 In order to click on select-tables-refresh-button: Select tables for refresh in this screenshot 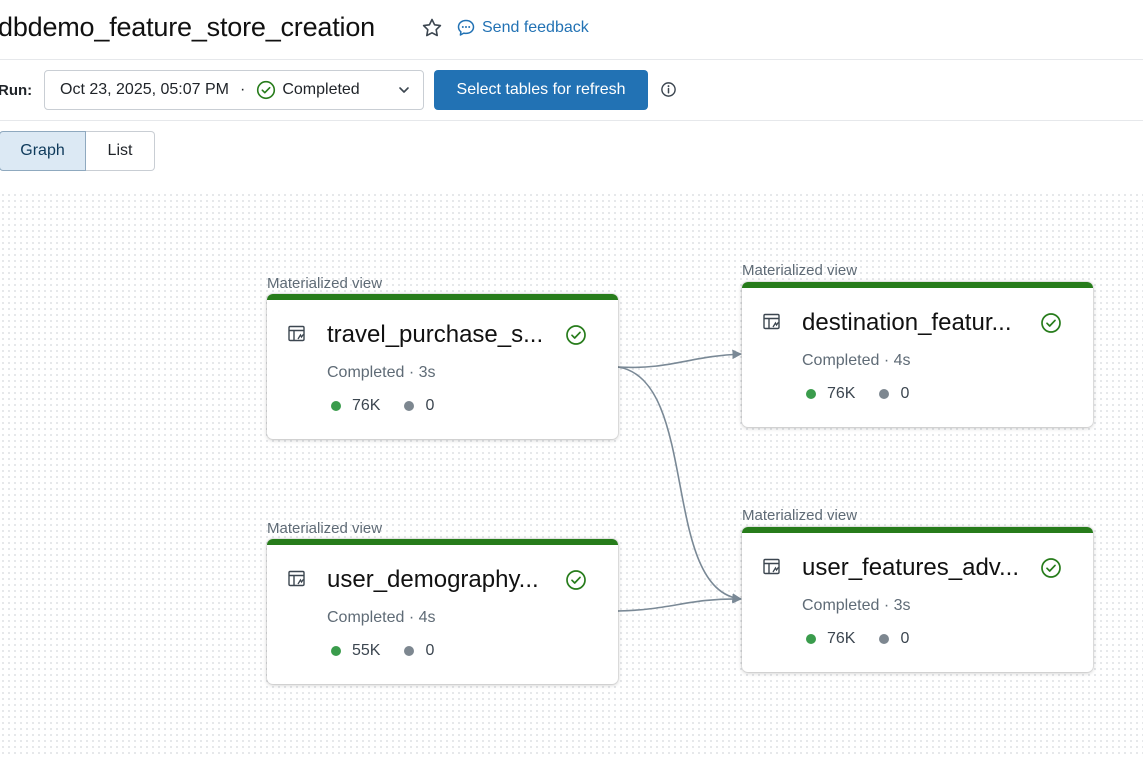, I will do `click(541, 90)`.